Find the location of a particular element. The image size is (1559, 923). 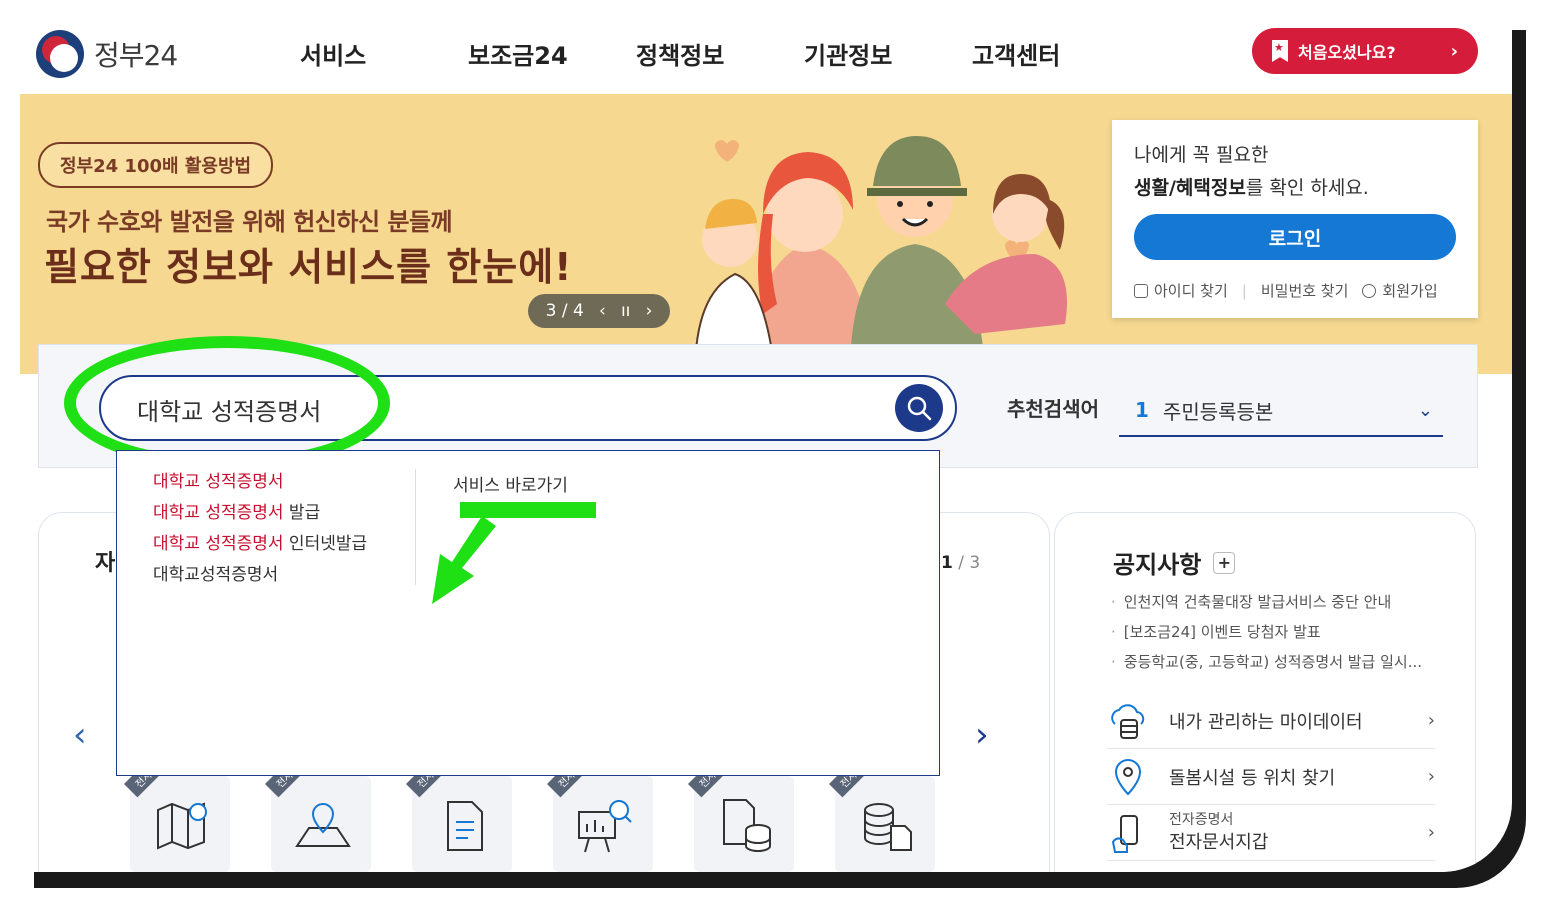

quick-link-wallet: 전자증명서 전자문서지갑 › is located at coordinates (1271, 833).